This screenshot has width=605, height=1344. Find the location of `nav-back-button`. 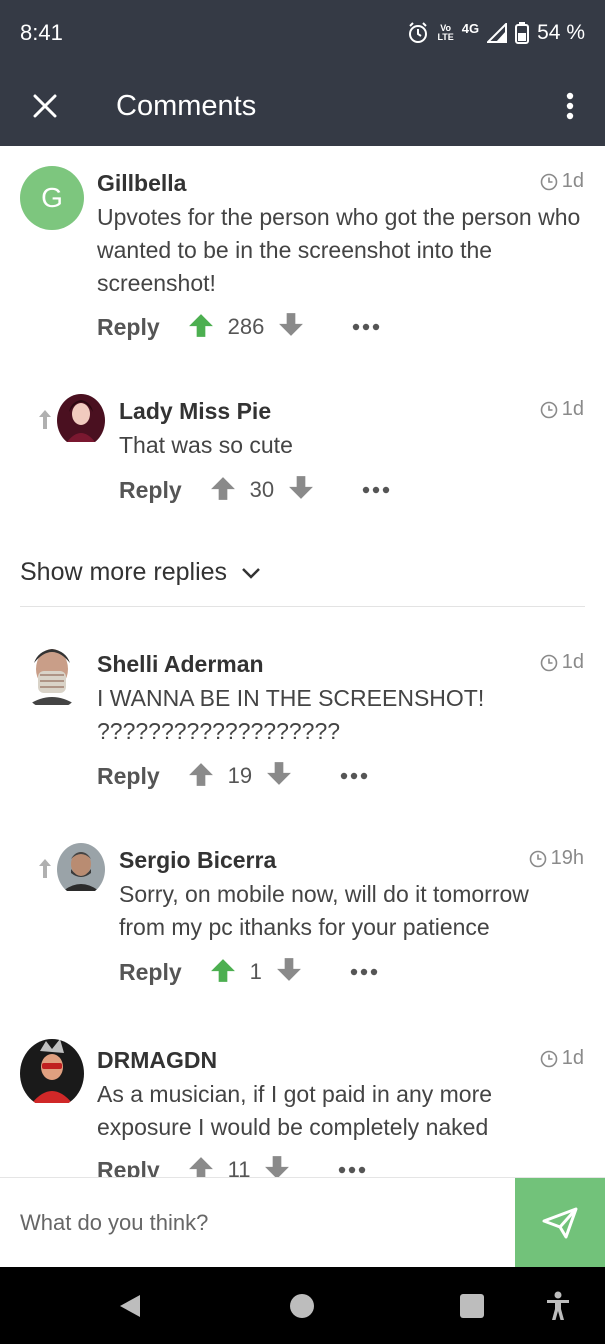

nav-back-button is located at coordinates (130, 1305).